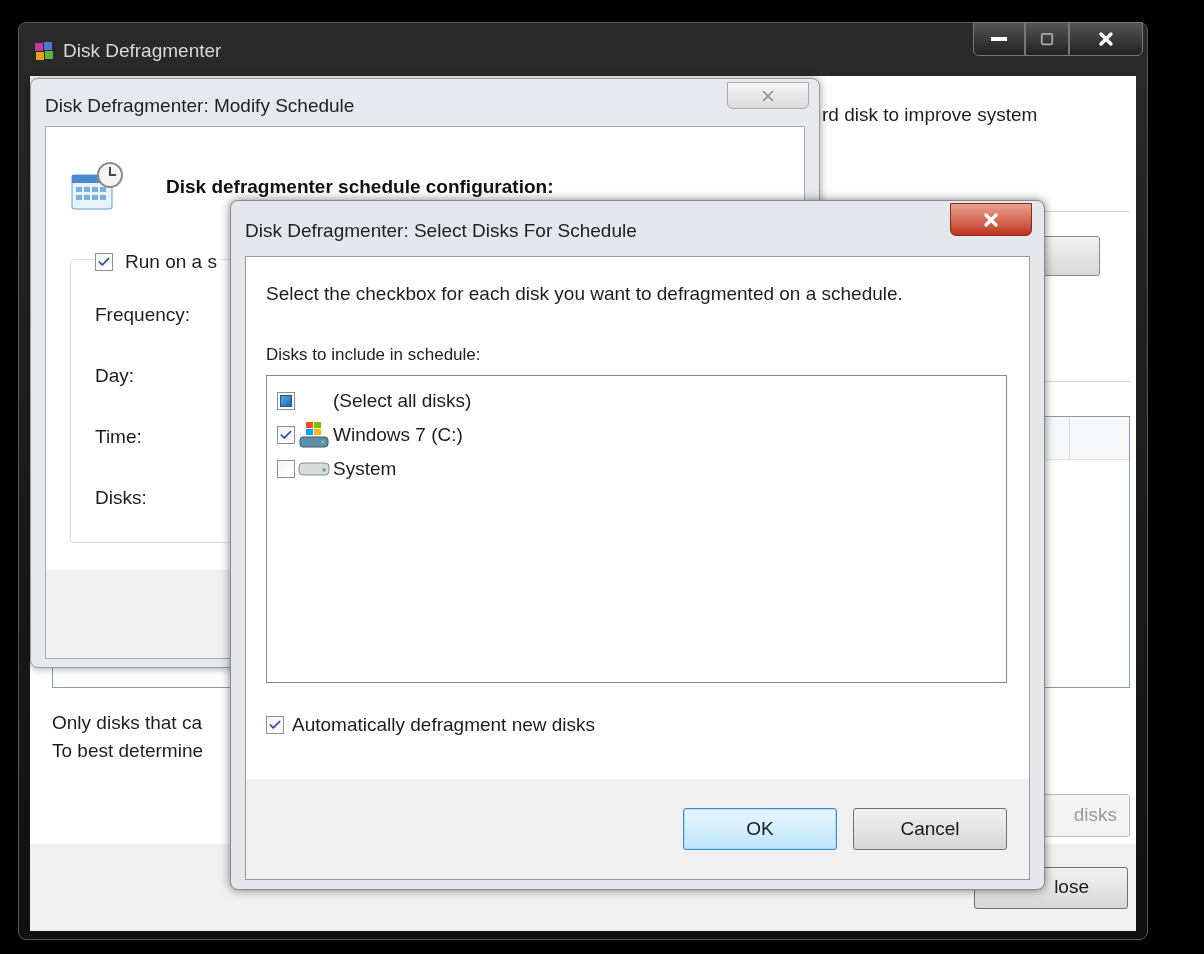 The image size is (1204, 954). I want to click on note-text: Only disks that ca, so click(127, 723).